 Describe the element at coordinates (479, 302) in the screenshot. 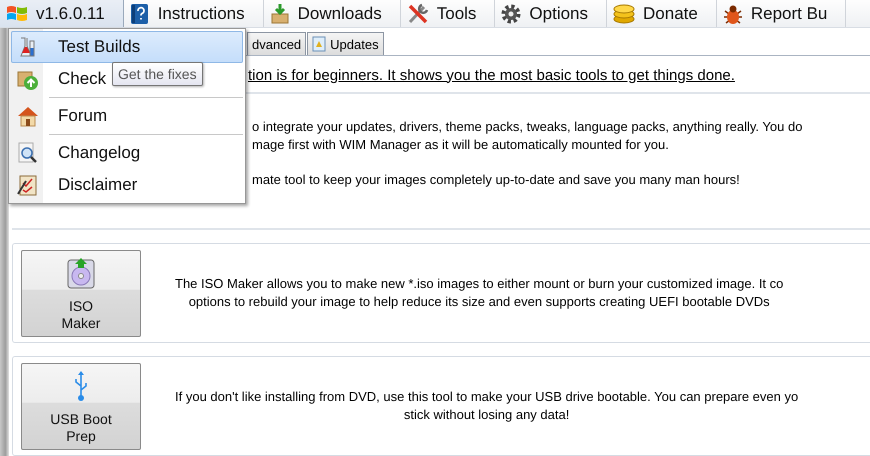

I see `description-text: options to rebuild your image to help reduce its size and even supports creating UEFI bootable DVDs` at that location.